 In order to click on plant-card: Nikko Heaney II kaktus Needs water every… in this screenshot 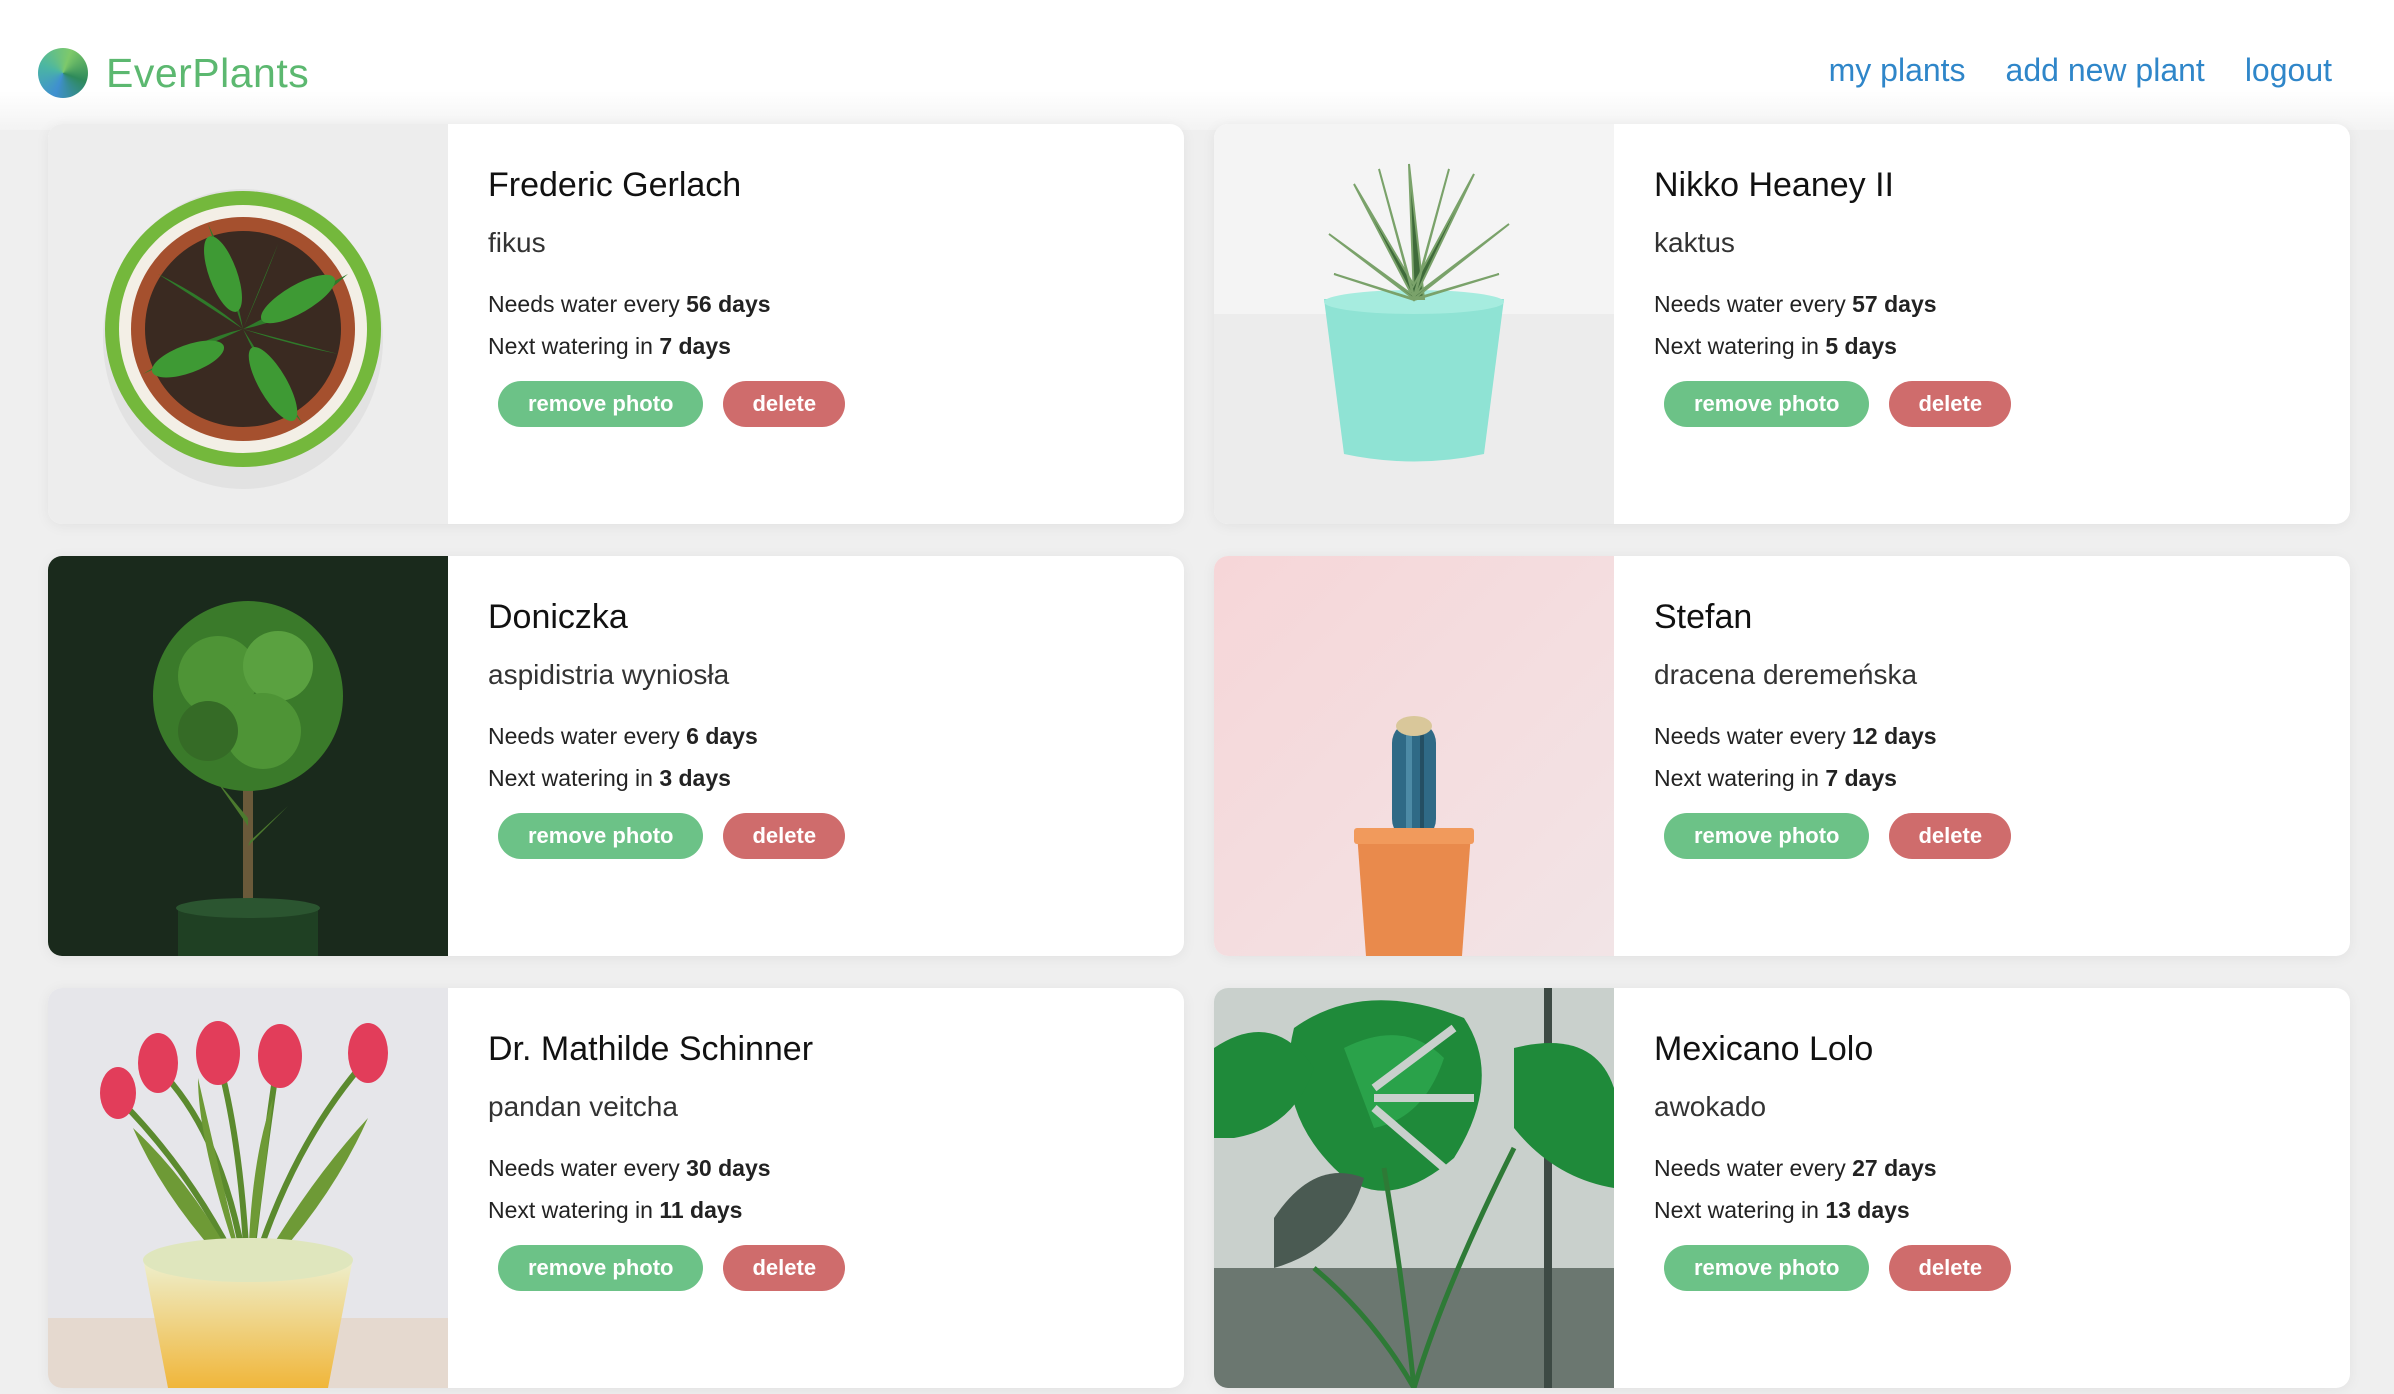, I will do `click(1782, 324)`.